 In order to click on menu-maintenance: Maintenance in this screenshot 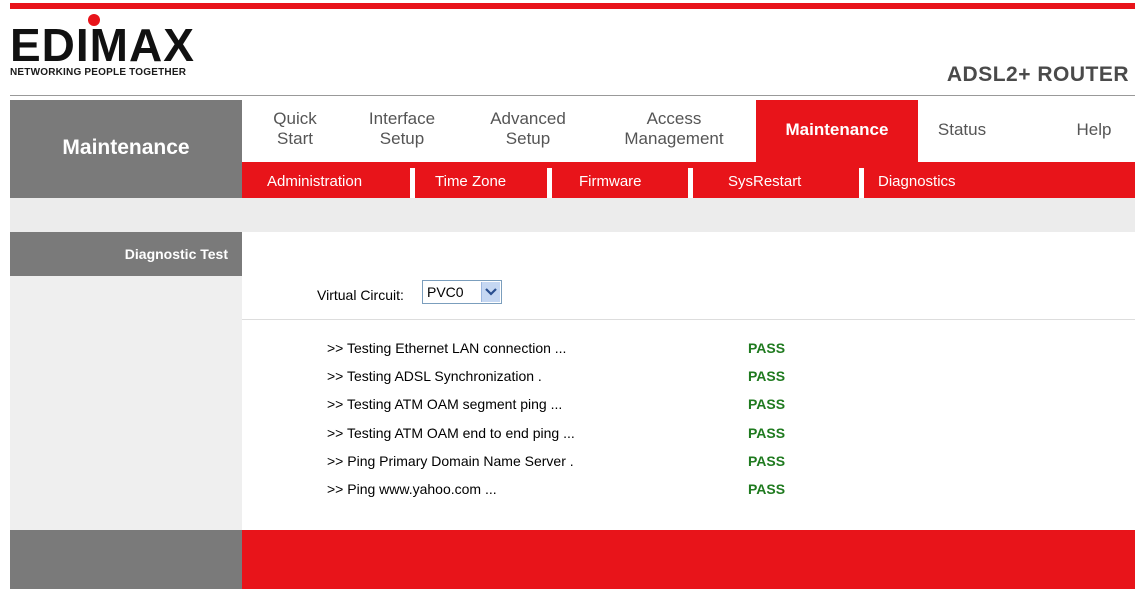, I will do `click(837, 131)`.